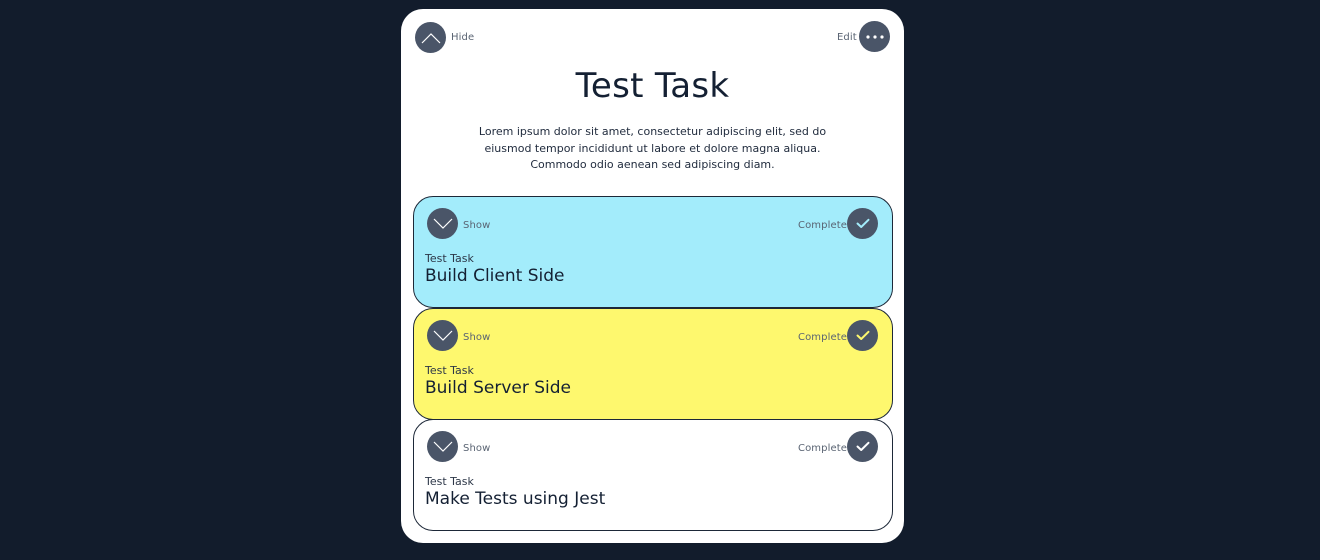  Describe the element at coordinates (463, 37) in the screenshot. I see `hide-label: Hide` at that location.